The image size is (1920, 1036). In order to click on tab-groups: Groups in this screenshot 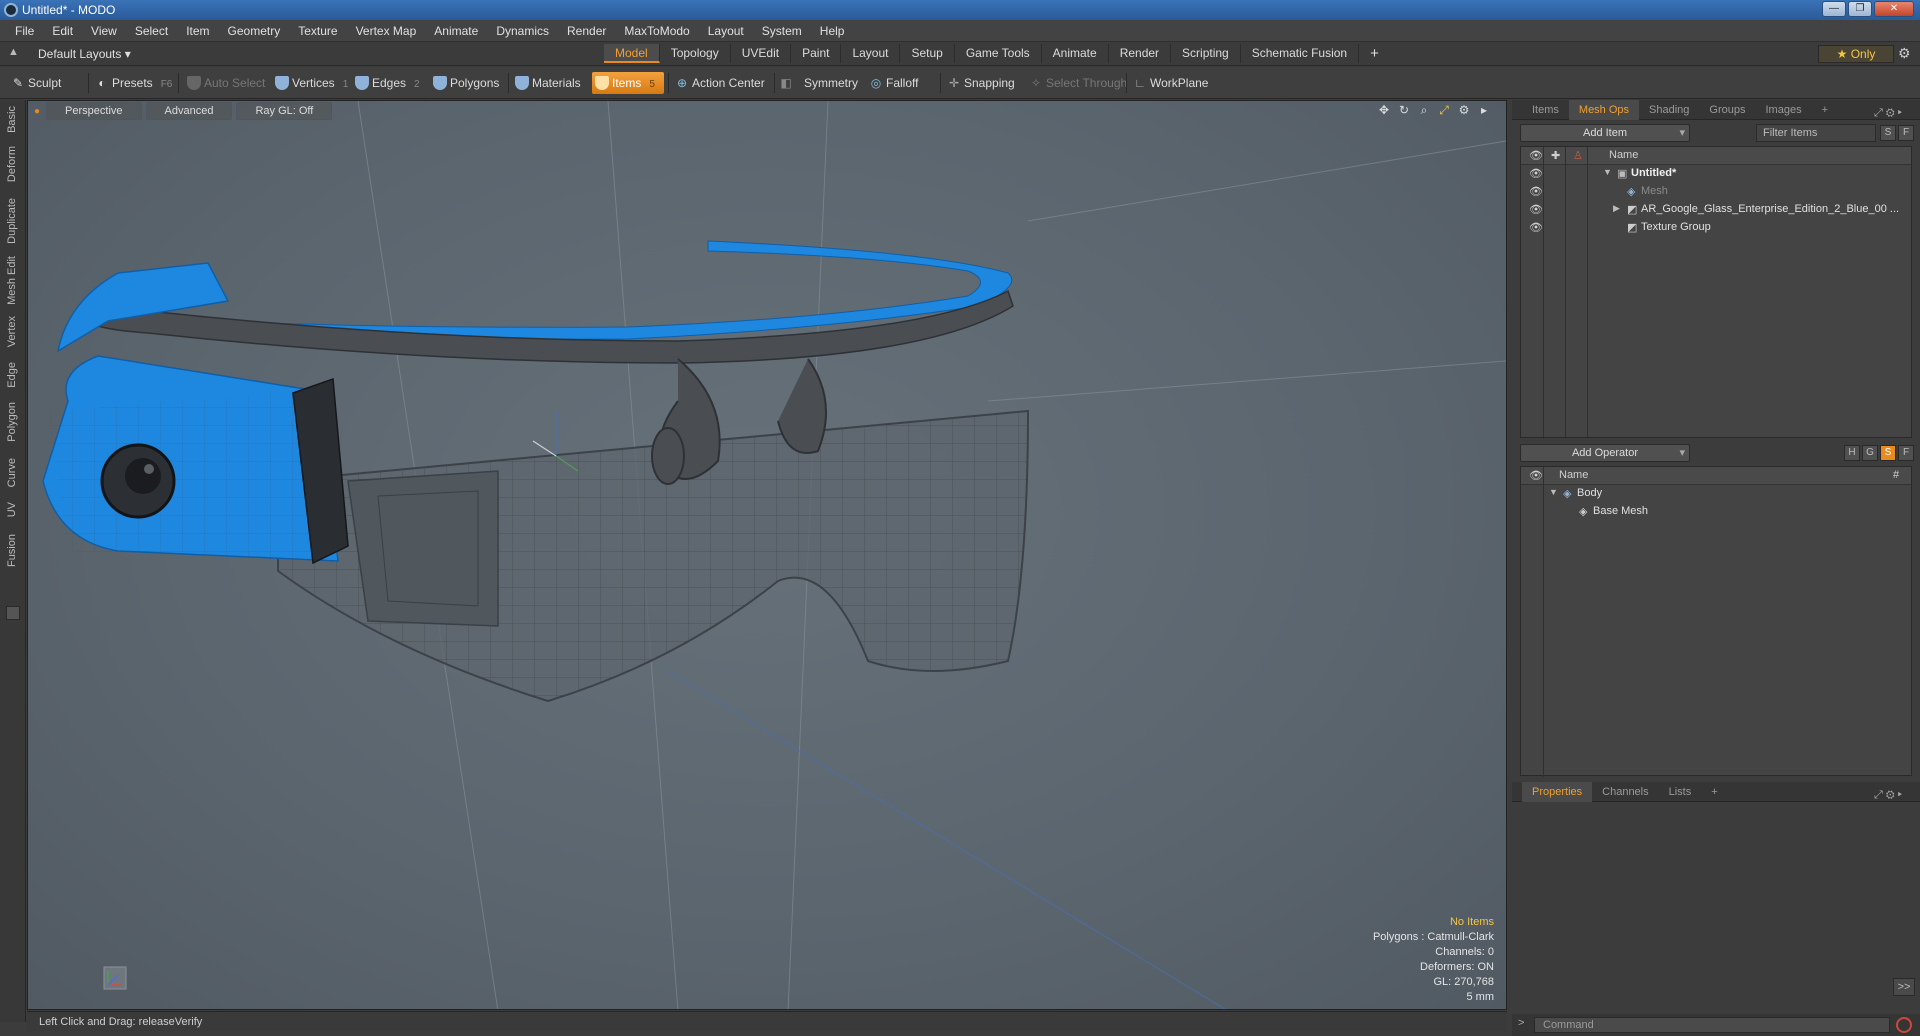, I will do `click(1727, 110)`.